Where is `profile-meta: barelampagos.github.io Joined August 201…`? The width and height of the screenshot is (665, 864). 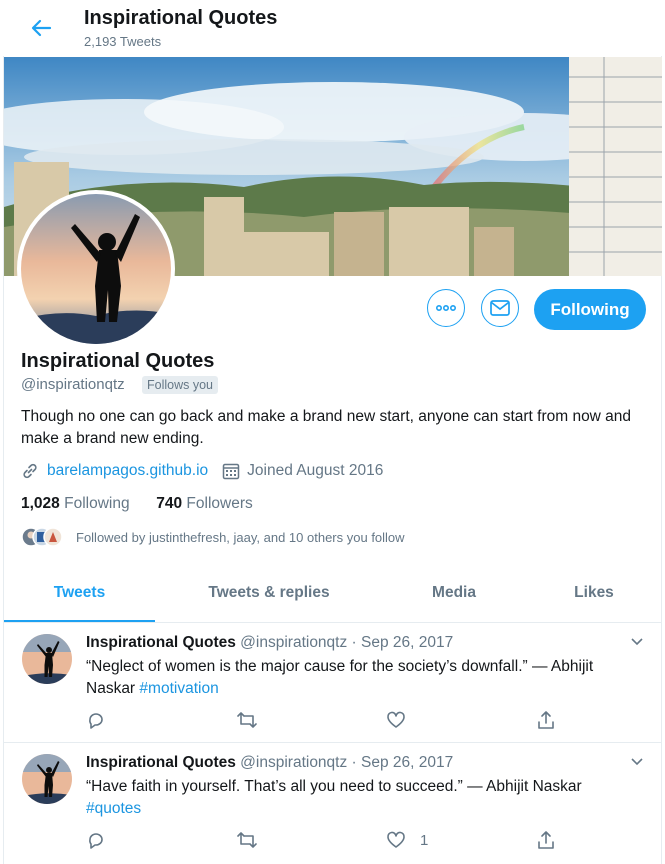 profile-meta: barelampagos.github.io Joined August 201… is located at coordinates (202, 471).